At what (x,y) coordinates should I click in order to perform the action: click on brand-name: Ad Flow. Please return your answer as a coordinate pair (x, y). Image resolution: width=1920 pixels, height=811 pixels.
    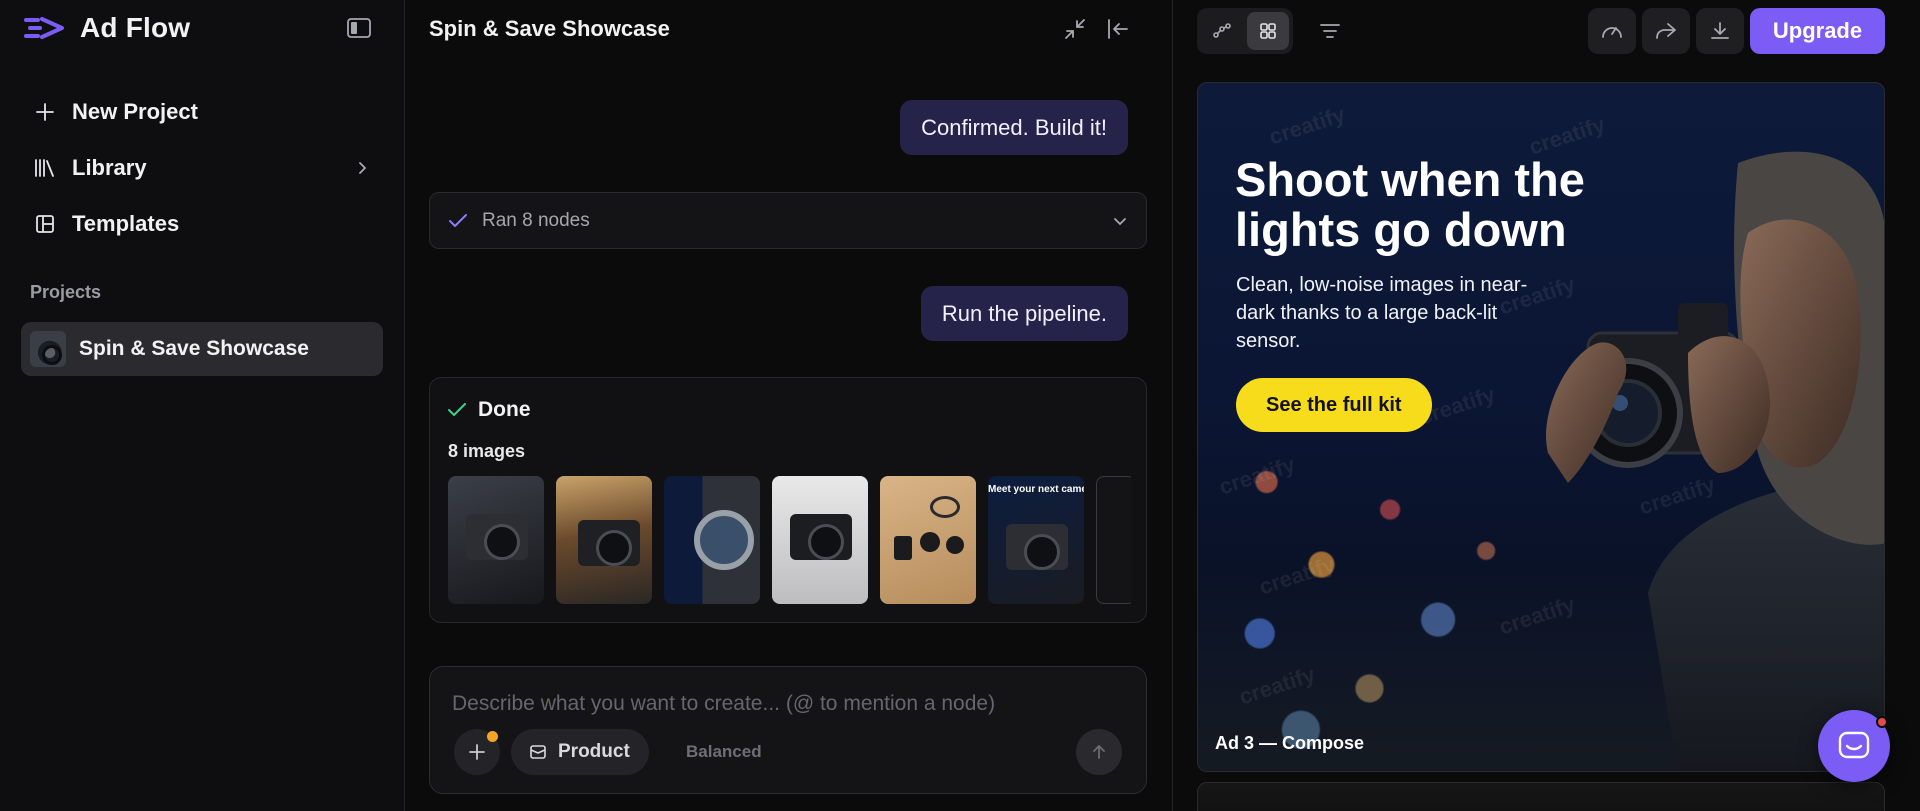
    Looking at the image, I should click on (135, 27).